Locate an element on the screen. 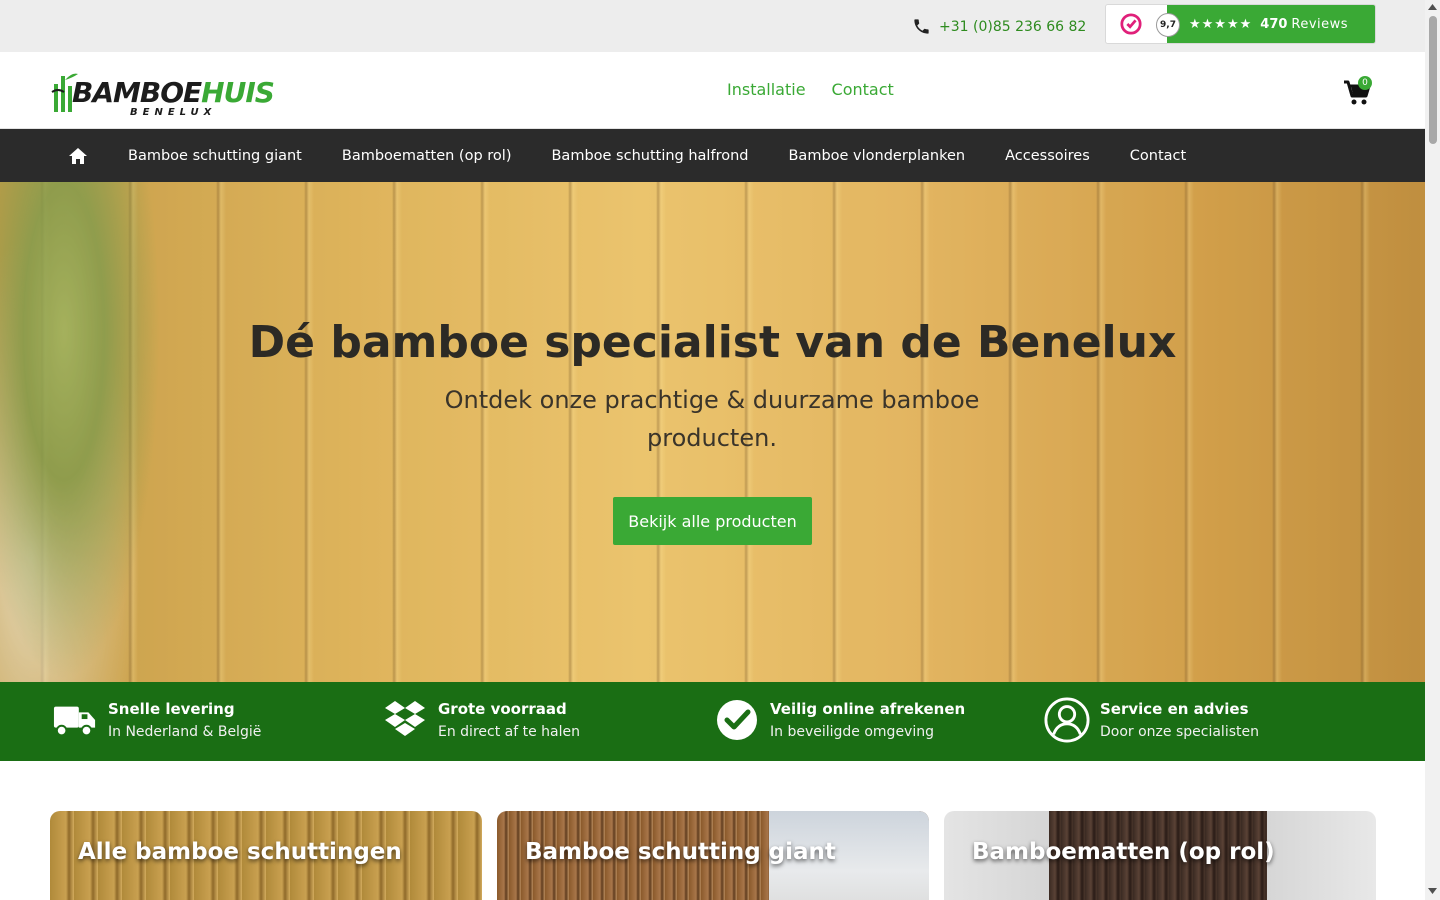 The width and height of the screenshot is (1440, 900). nav-item-bamboe-schutting-halfrond: Bamboe schutting halfrond is located at coordinates (649, 156).